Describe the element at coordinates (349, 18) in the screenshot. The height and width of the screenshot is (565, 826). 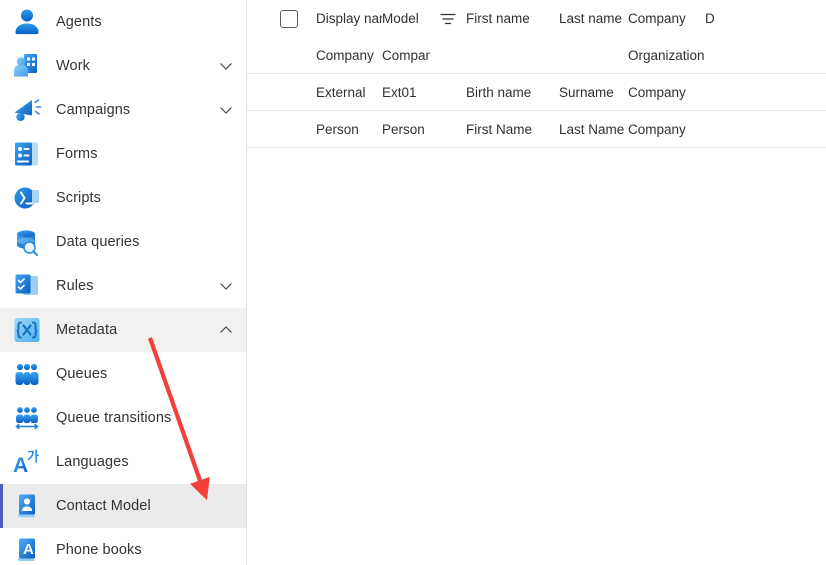
I see `column-header-display-name: Display name` at that location.